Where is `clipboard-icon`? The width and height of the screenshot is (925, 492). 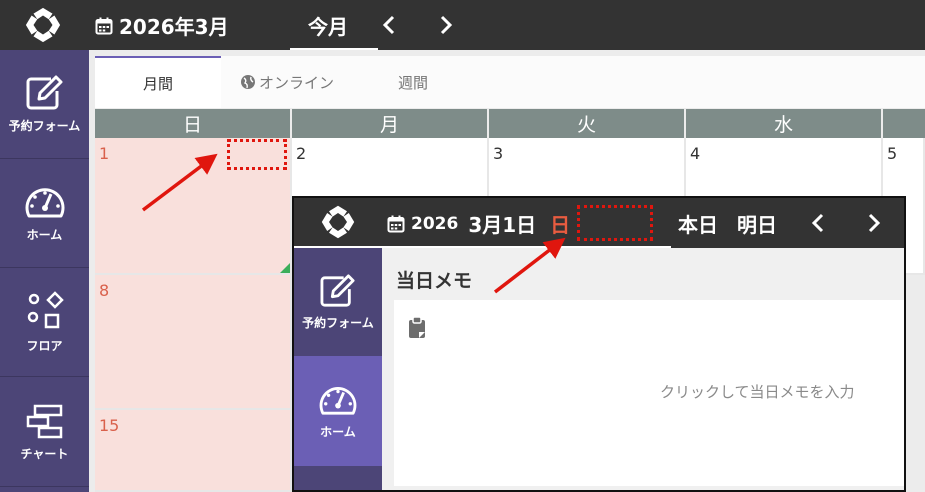
clipboard-icon is located at coordinates (417, 327).